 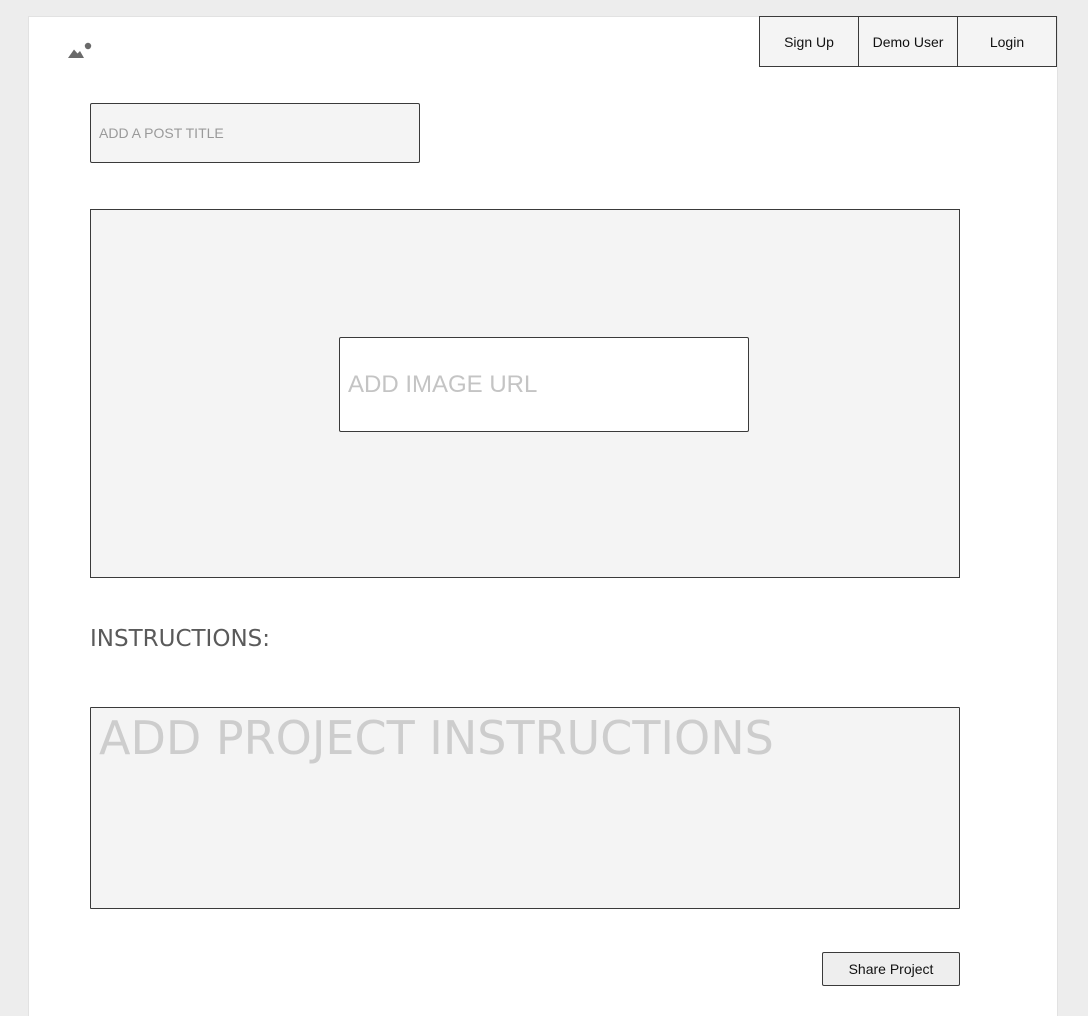 I want to click on mountain-sun-icon, so click(x=81, y=50).